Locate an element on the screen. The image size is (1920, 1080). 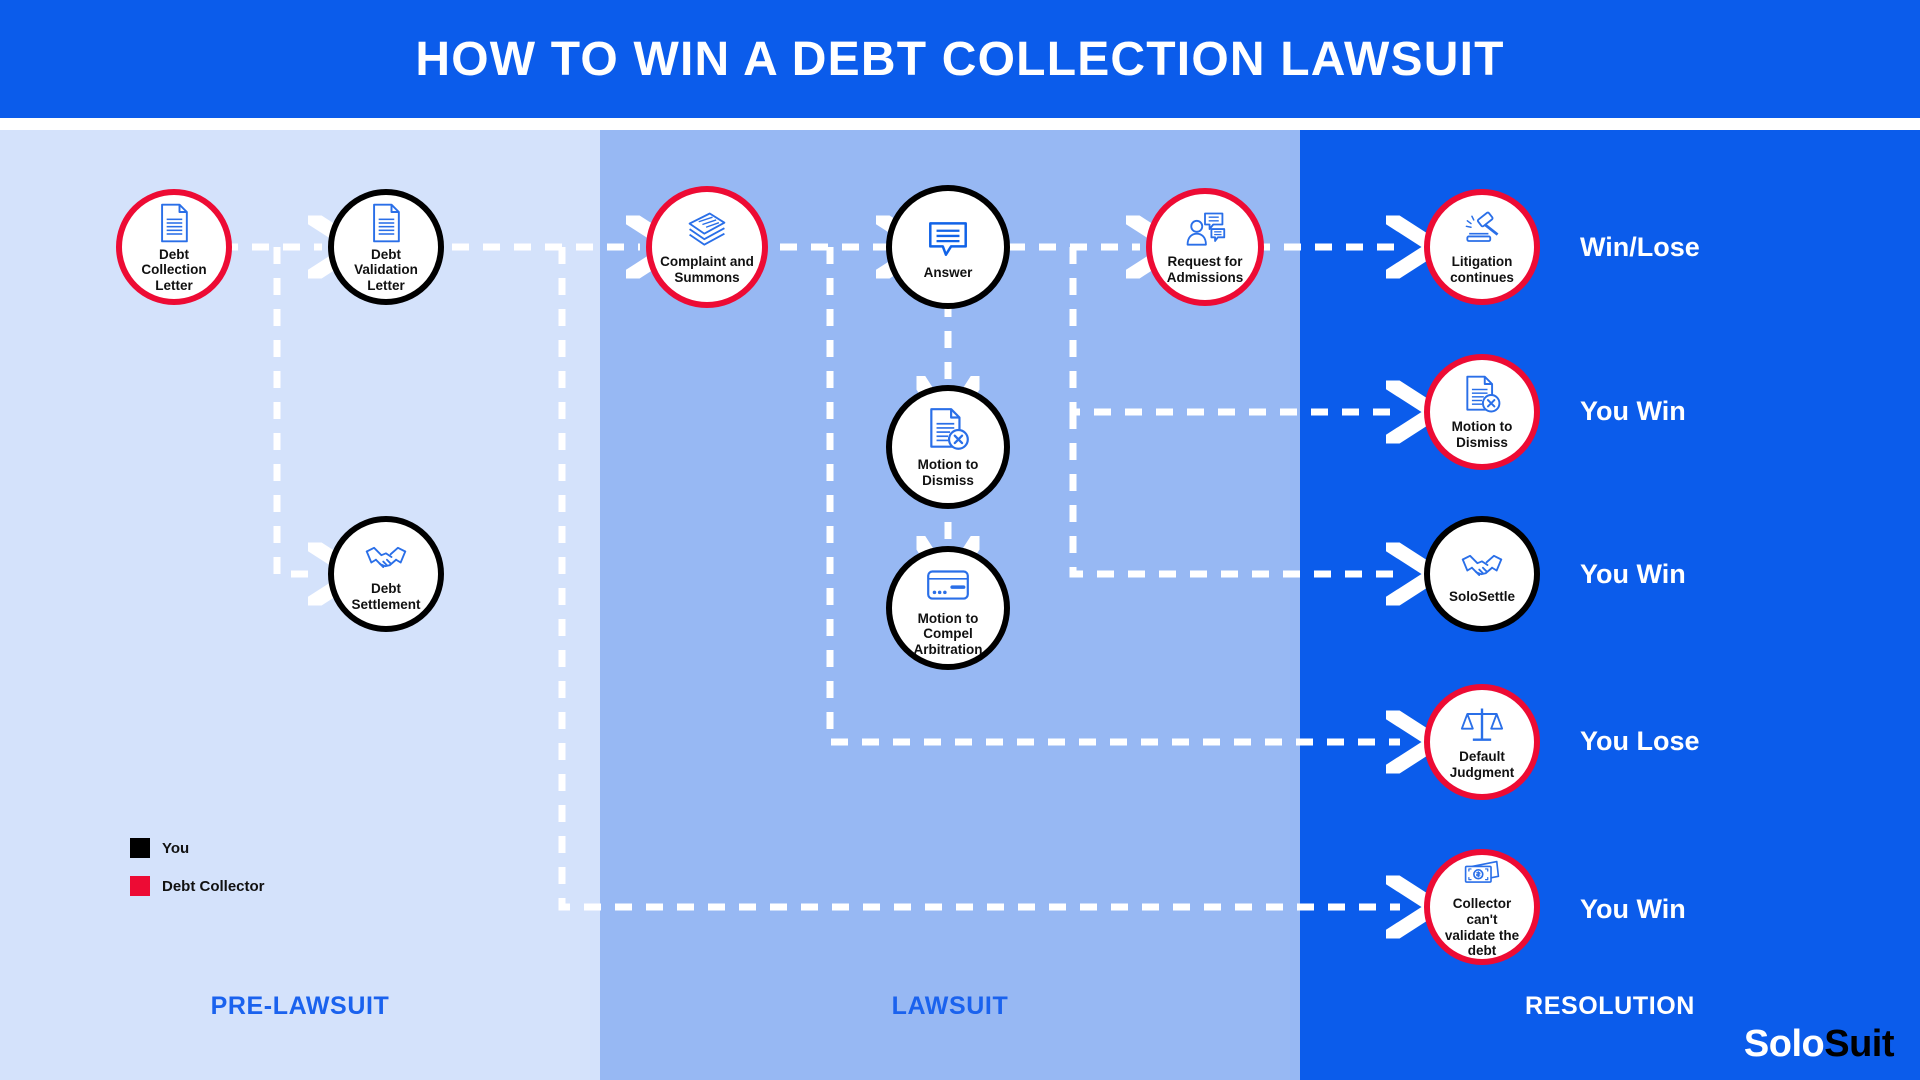
solosuit-logo: SoloSuit is located at coordinates (1819, 1044).